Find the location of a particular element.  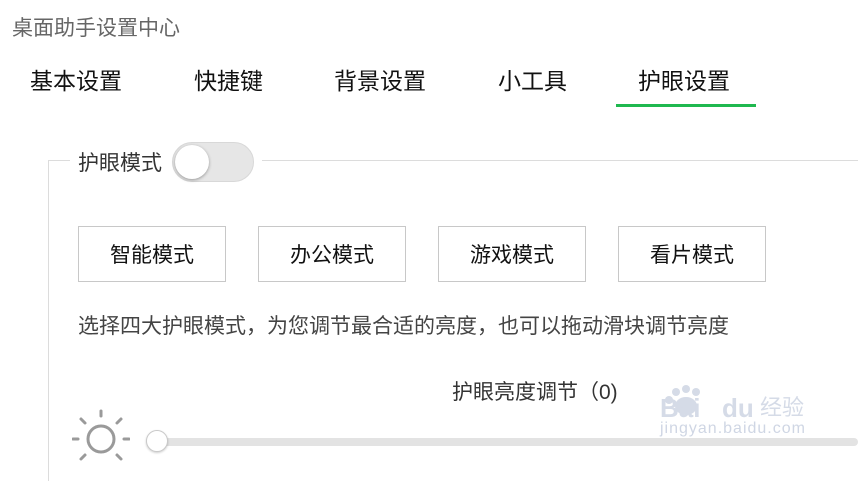

toggle-knob is located at coordinates (192, 162).